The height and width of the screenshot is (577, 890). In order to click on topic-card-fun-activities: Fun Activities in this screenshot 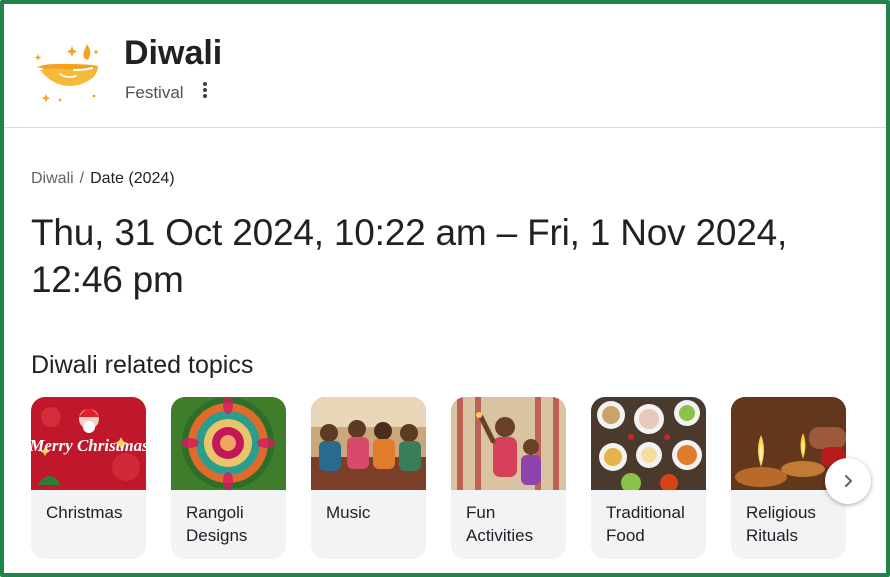, I will do `click(508, 478)`.